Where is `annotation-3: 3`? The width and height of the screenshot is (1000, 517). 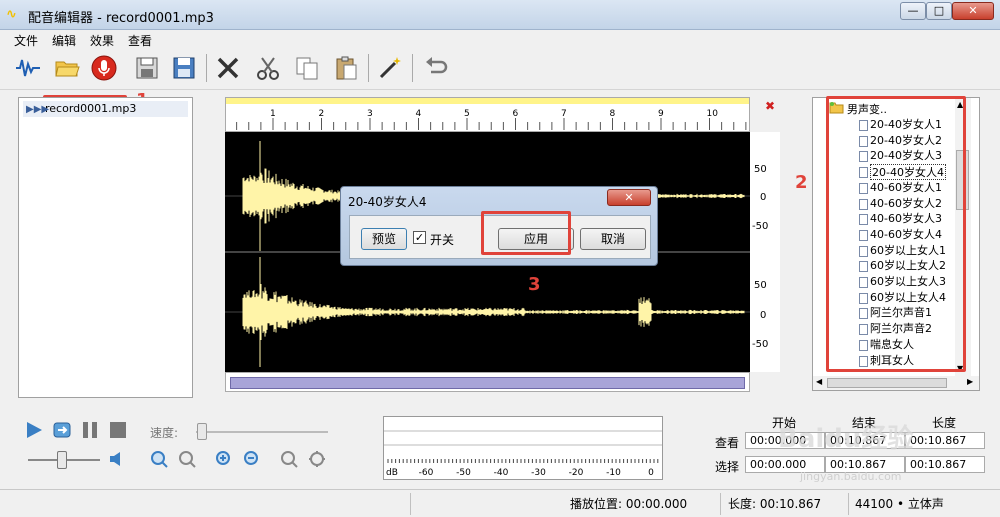 annotation-3: 3 is located at coordinates (534, 284).